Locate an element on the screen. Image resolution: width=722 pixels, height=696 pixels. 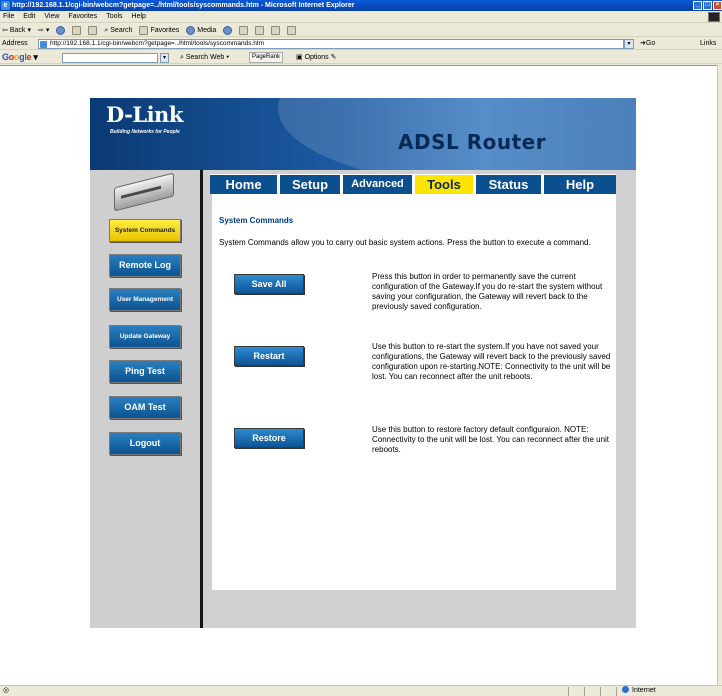
tab-status: Status is located at coordinates (510, 184).